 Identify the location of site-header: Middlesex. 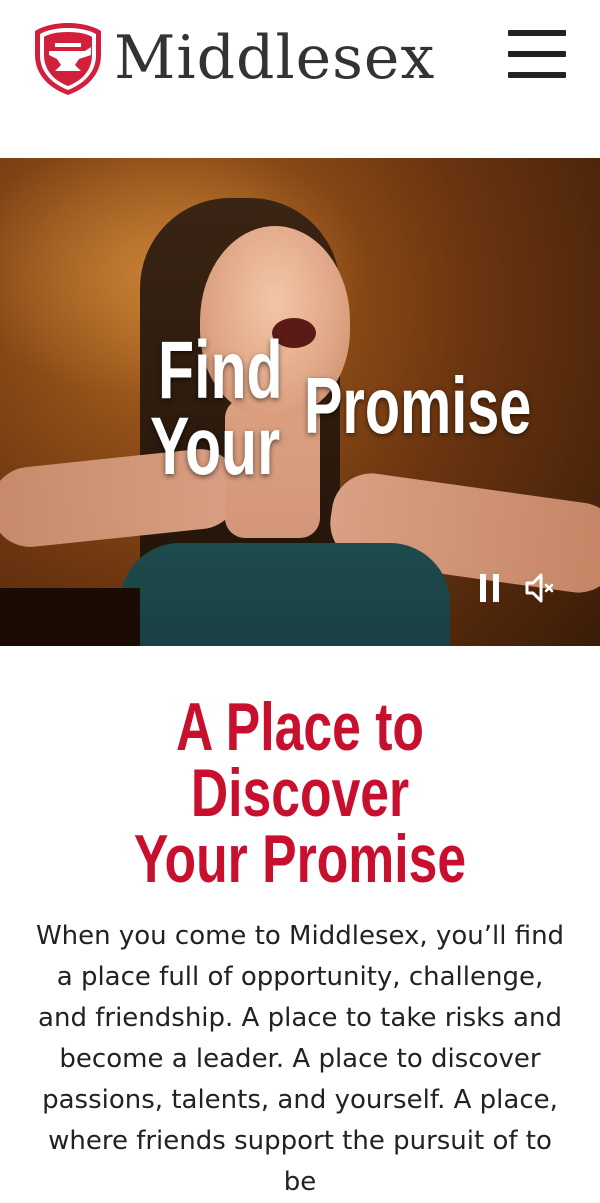
(300, 79).